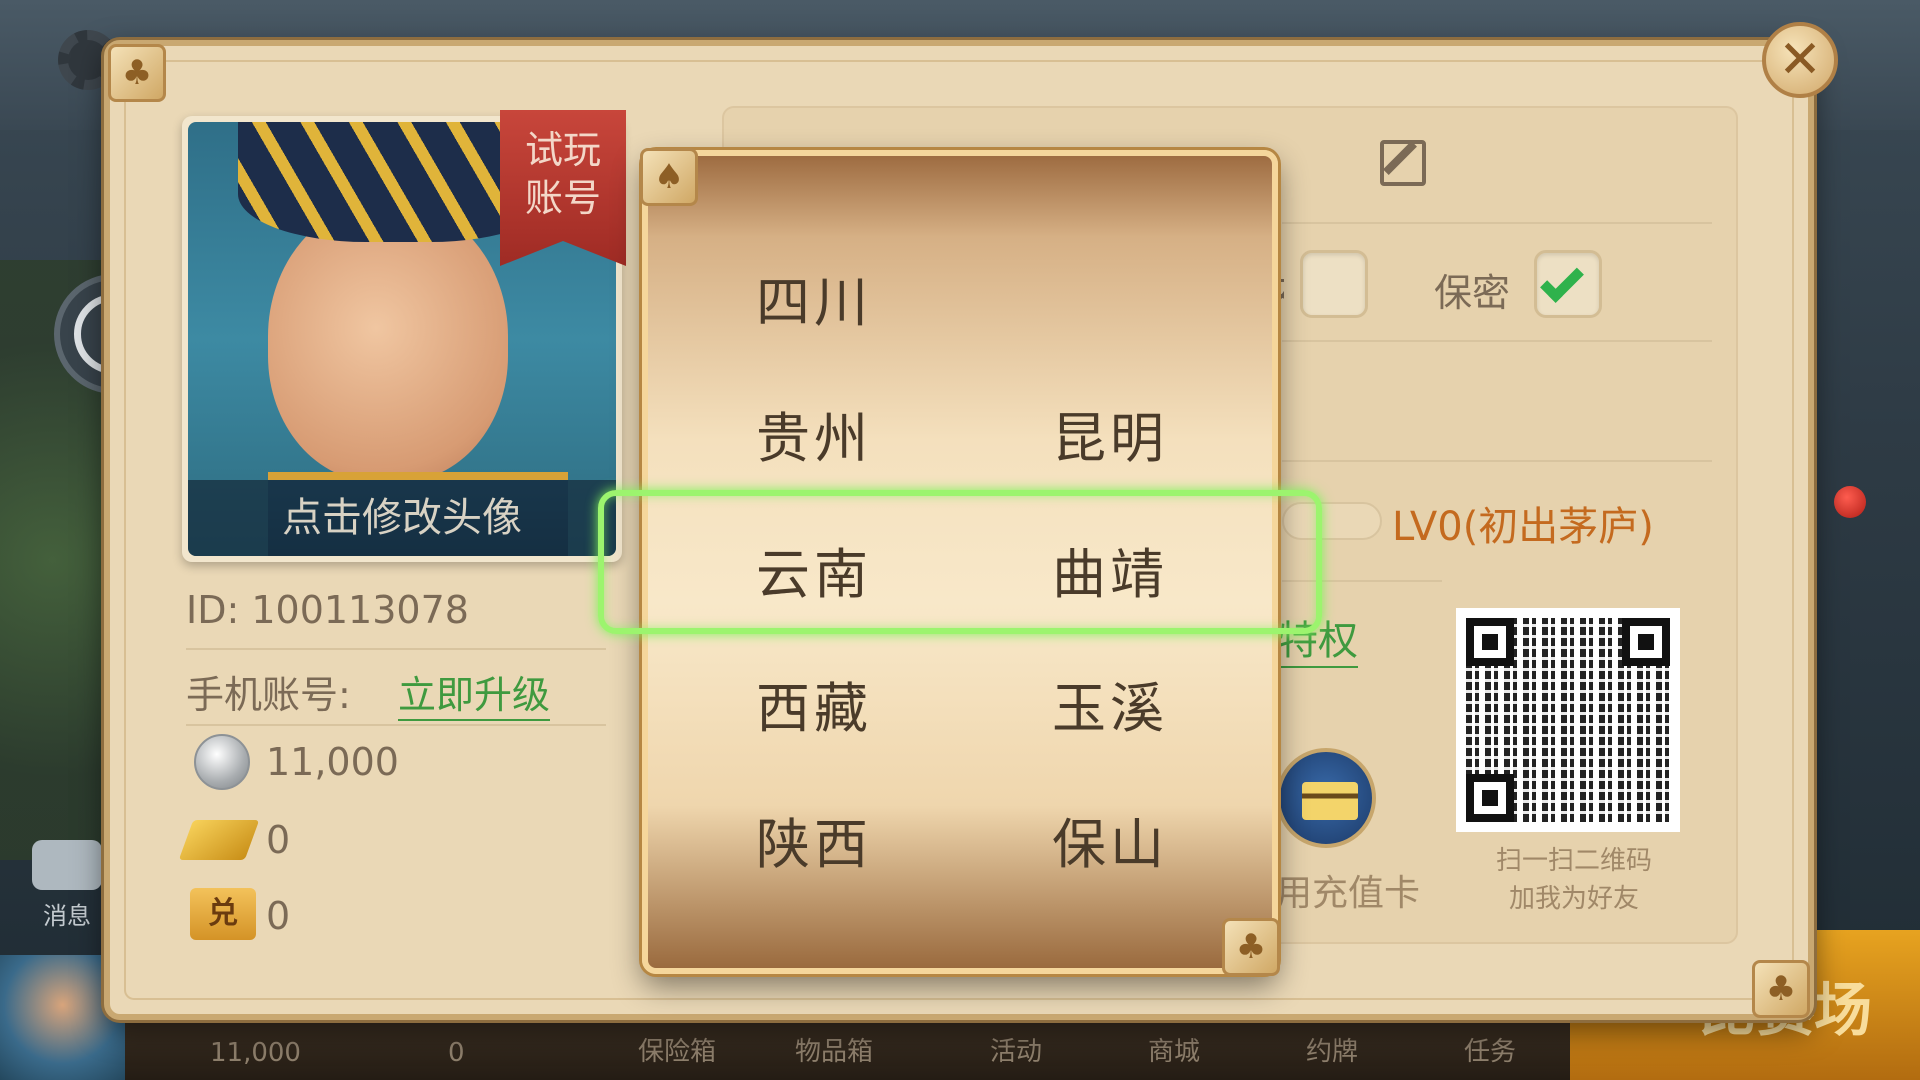  What do you see at coordinates (814, 839) in the screenshot?
I see `picker-province-option: 陕西` at bounding box center [814, 839].